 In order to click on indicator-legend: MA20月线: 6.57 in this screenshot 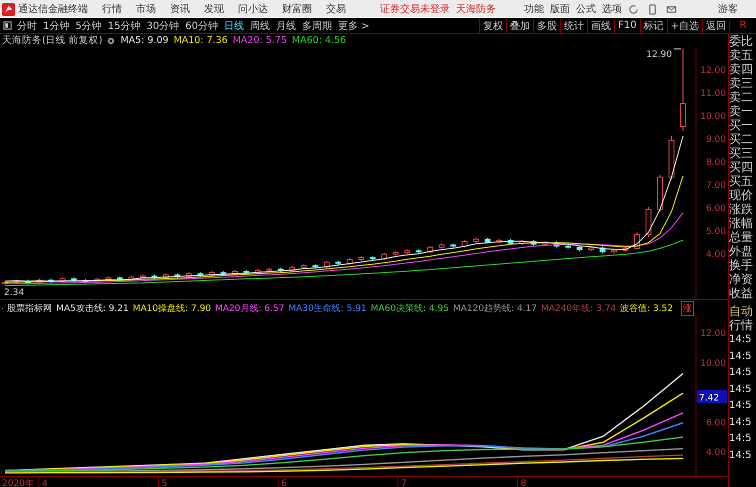, I will do `click(249, 308)`.